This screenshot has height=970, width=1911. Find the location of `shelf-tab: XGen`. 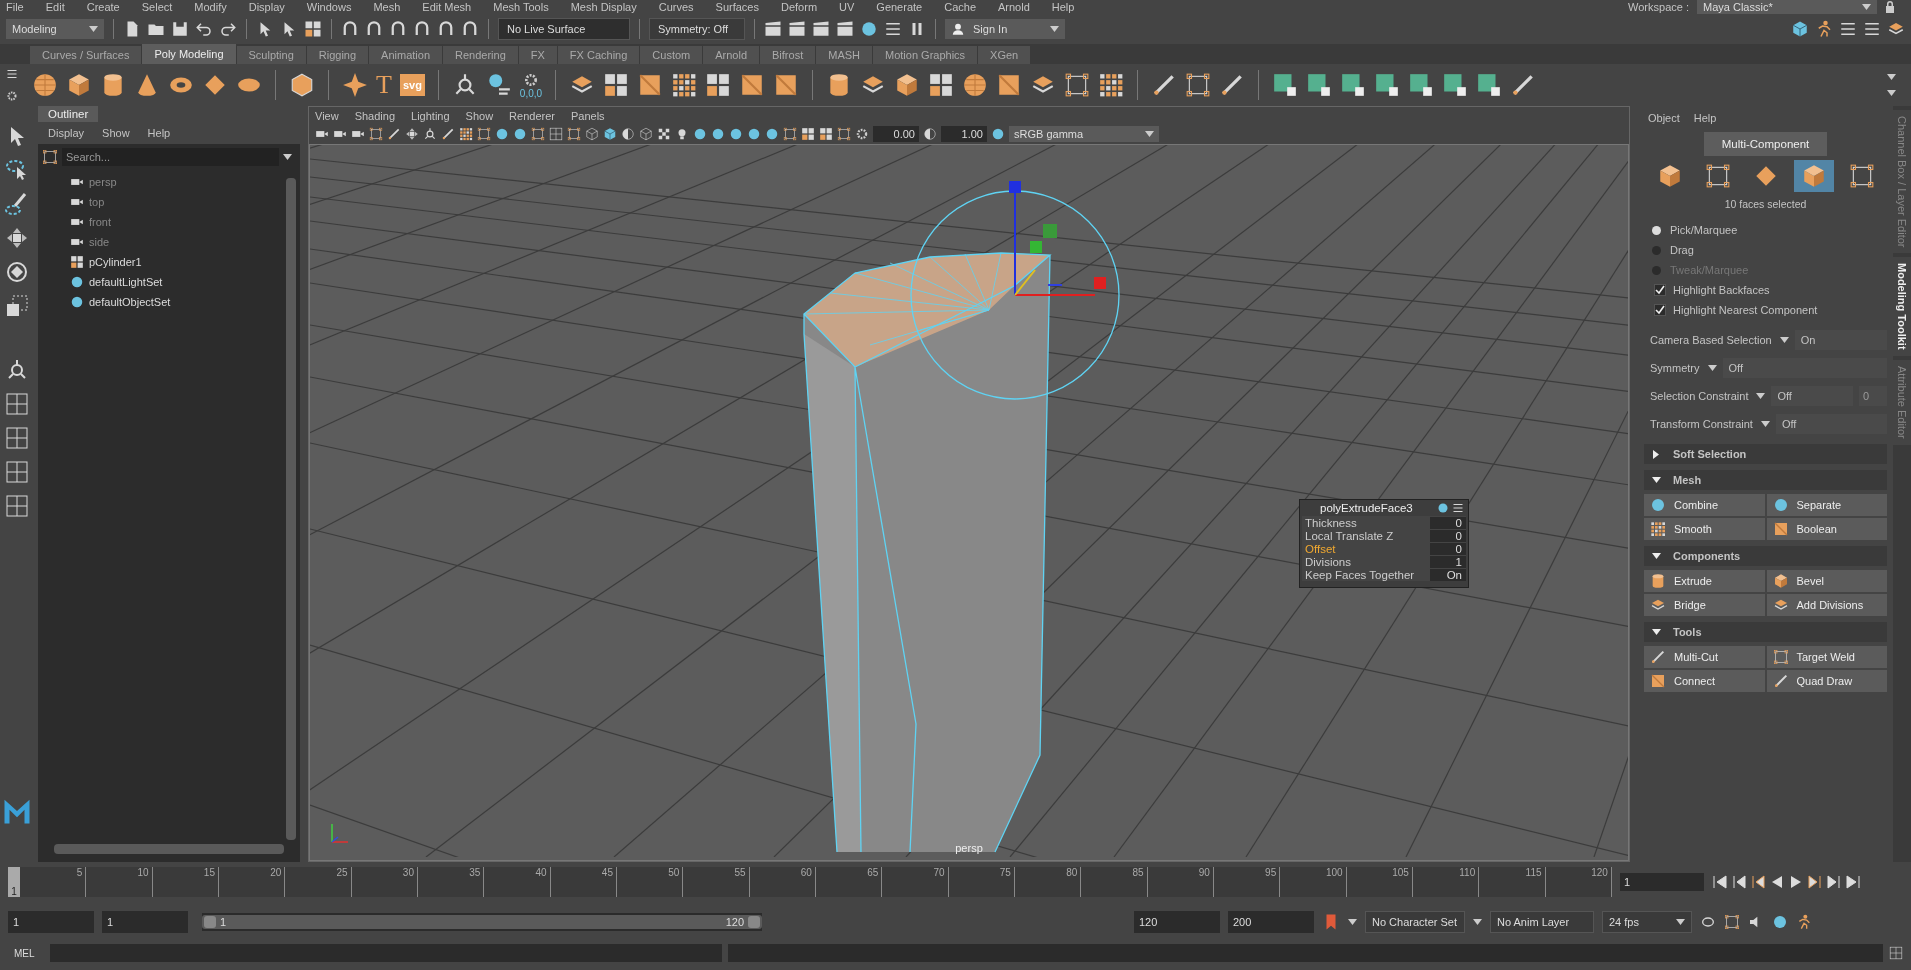

shelf-tab: XGen is located at coordinates (1004, 55).